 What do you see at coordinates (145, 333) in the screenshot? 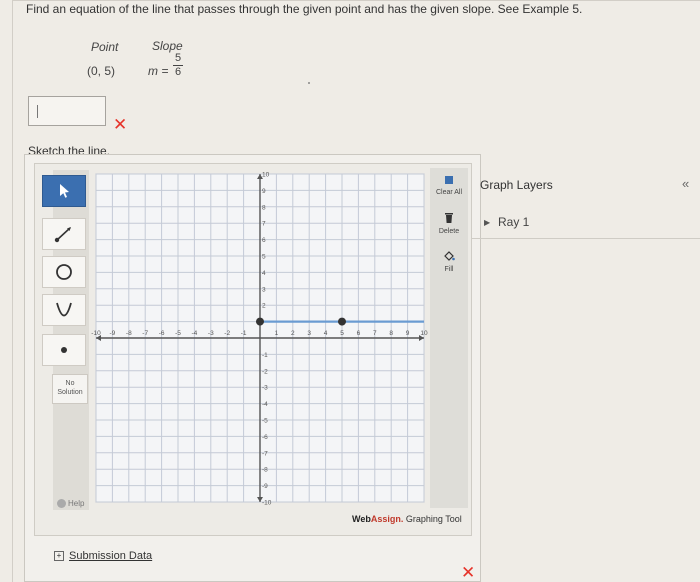
I see `x-tick-label: -7` at bounding box center [145, 333].